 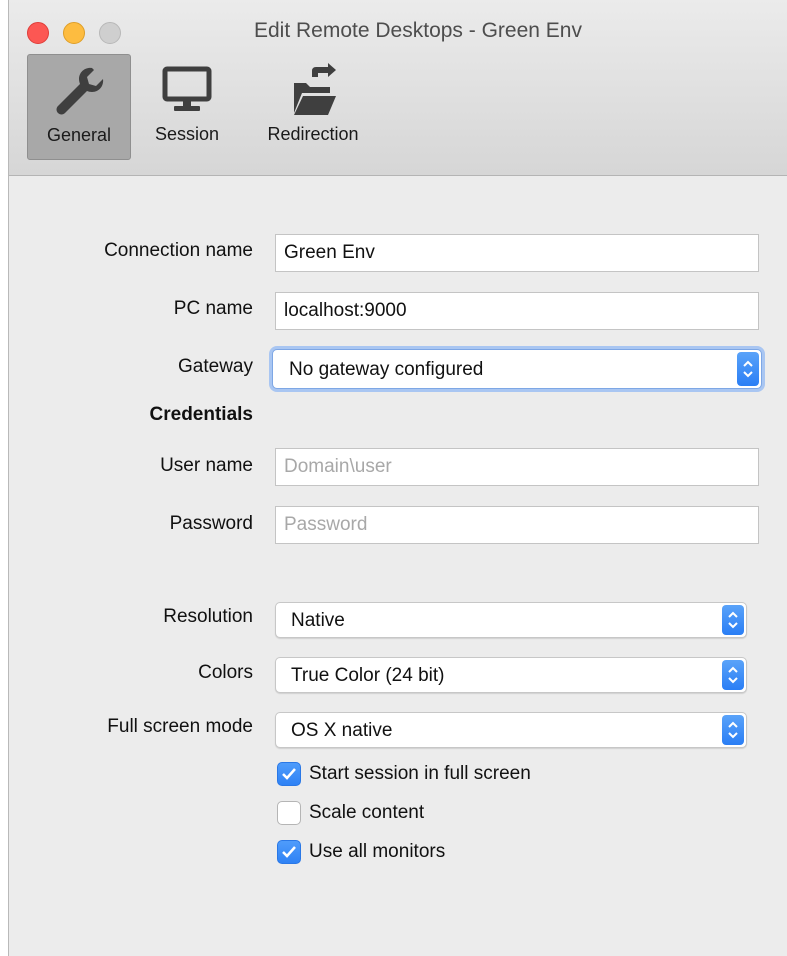 I want to click on tab-redirection: Redirection, so click(x=313, y=107).